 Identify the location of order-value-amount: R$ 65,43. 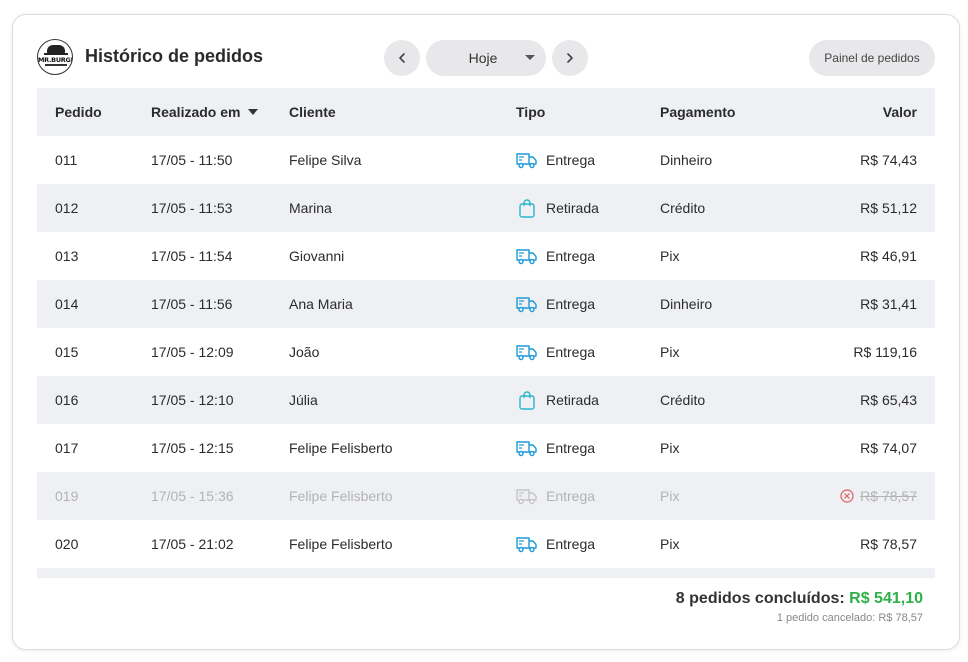
(888, 400).